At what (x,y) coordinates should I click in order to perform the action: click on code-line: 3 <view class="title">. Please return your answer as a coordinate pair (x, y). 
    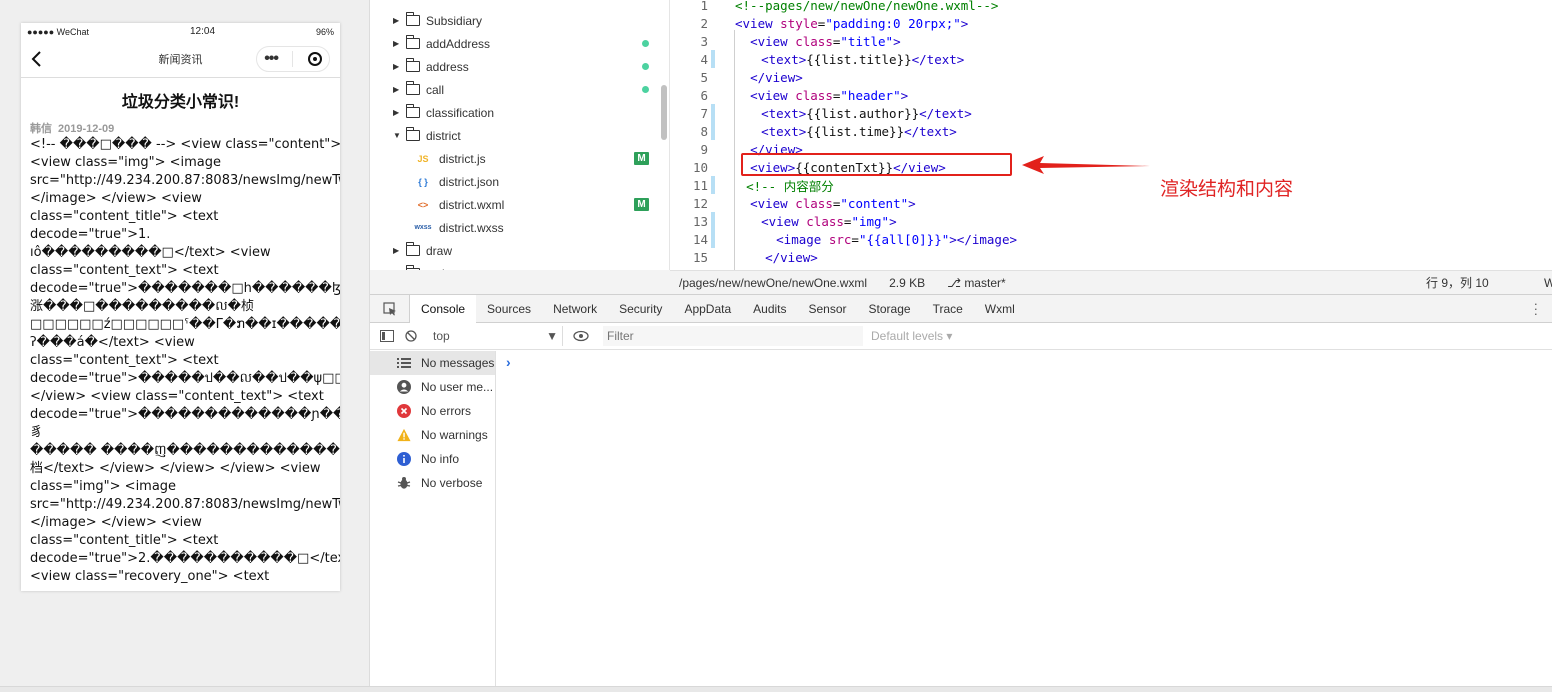
    Looking at the image, I should click on (1111, 41).